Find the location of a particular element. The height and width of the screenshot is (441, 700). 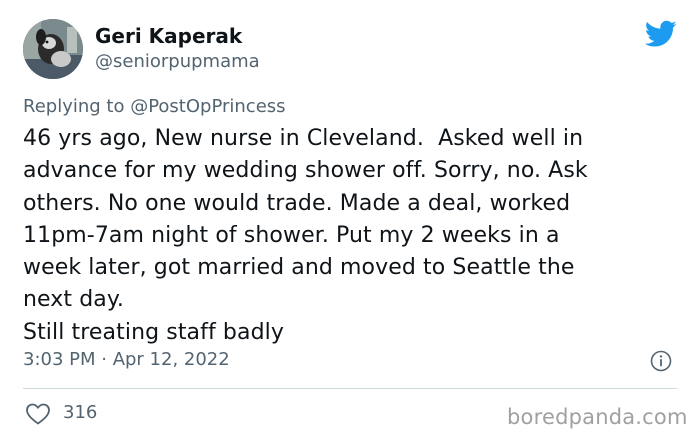

info-icon is located at coordinates (661, 361).